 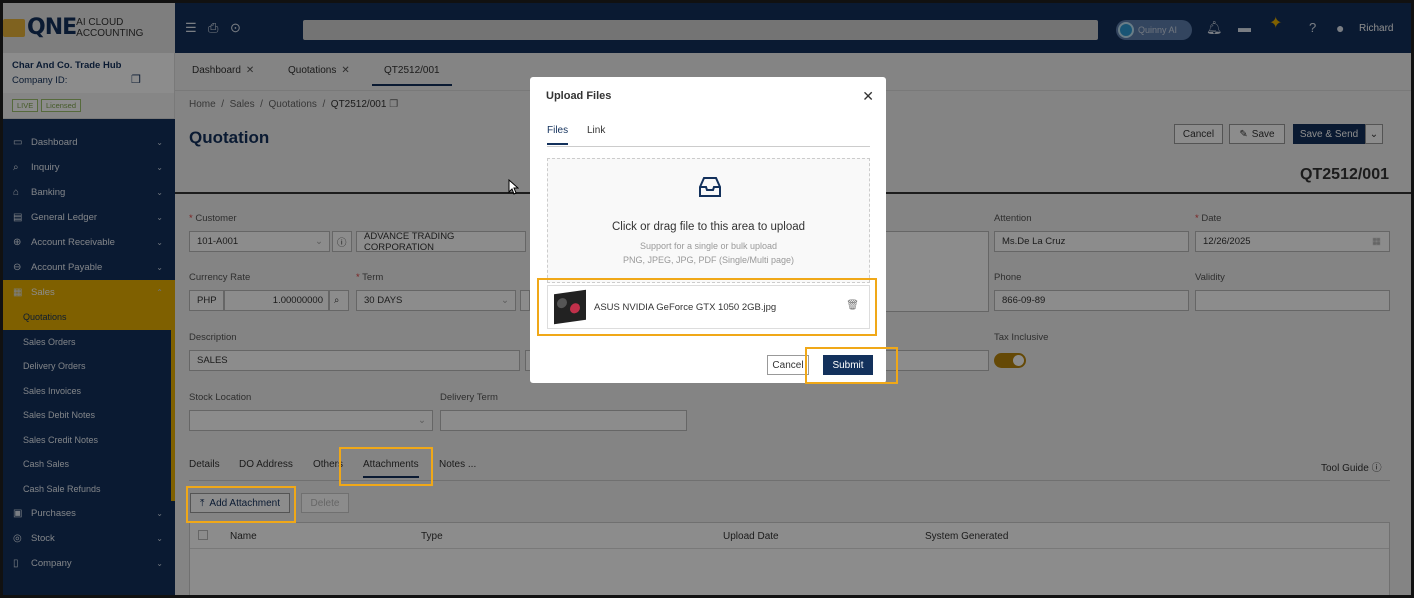 I want to click on attachments-tab-highlight, so click(x=386, y=466).